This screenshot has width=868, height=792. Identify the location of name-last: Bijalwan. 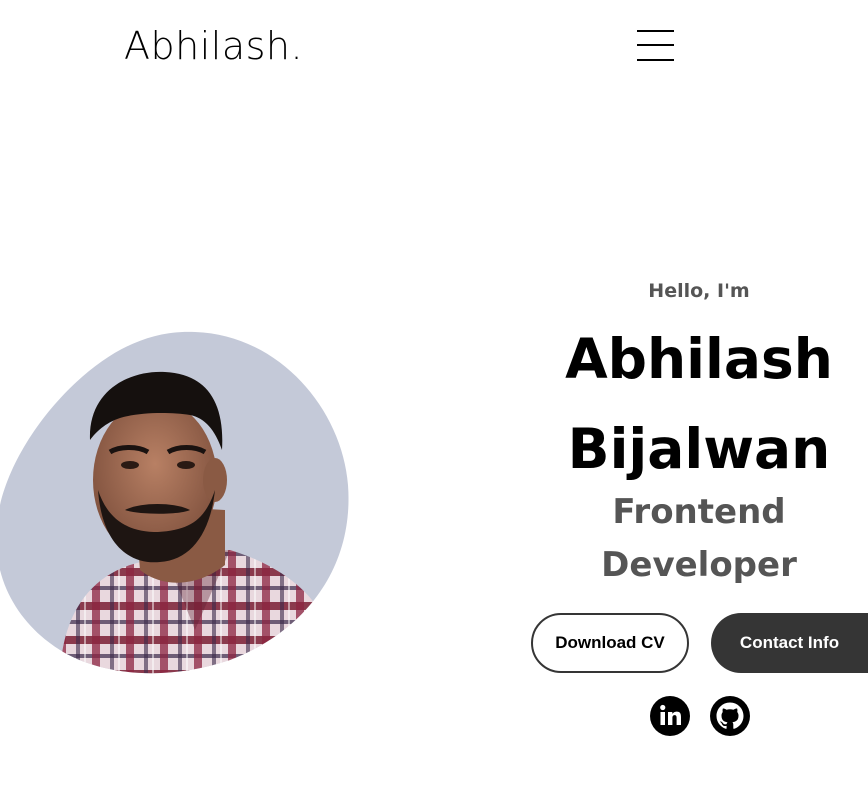
(699, 449).